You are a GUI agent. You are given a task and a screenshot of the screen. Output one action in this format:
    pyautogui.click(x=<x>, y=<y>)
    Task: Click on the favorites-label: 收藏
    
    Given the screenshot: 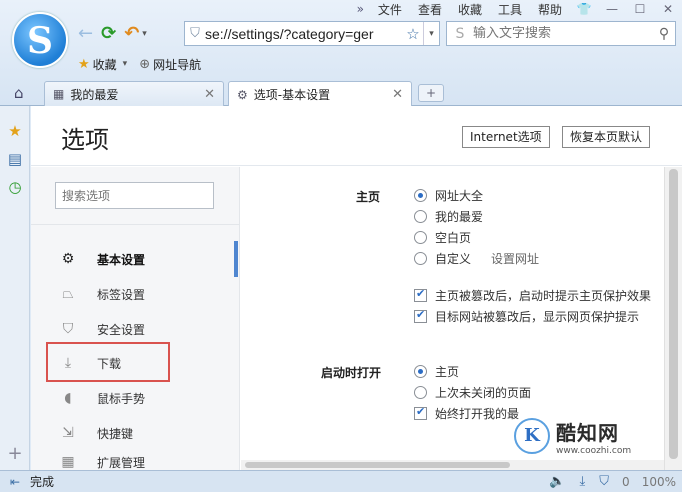 What is the action you would take?
    pyautogui.click(x=104, y=64)
    